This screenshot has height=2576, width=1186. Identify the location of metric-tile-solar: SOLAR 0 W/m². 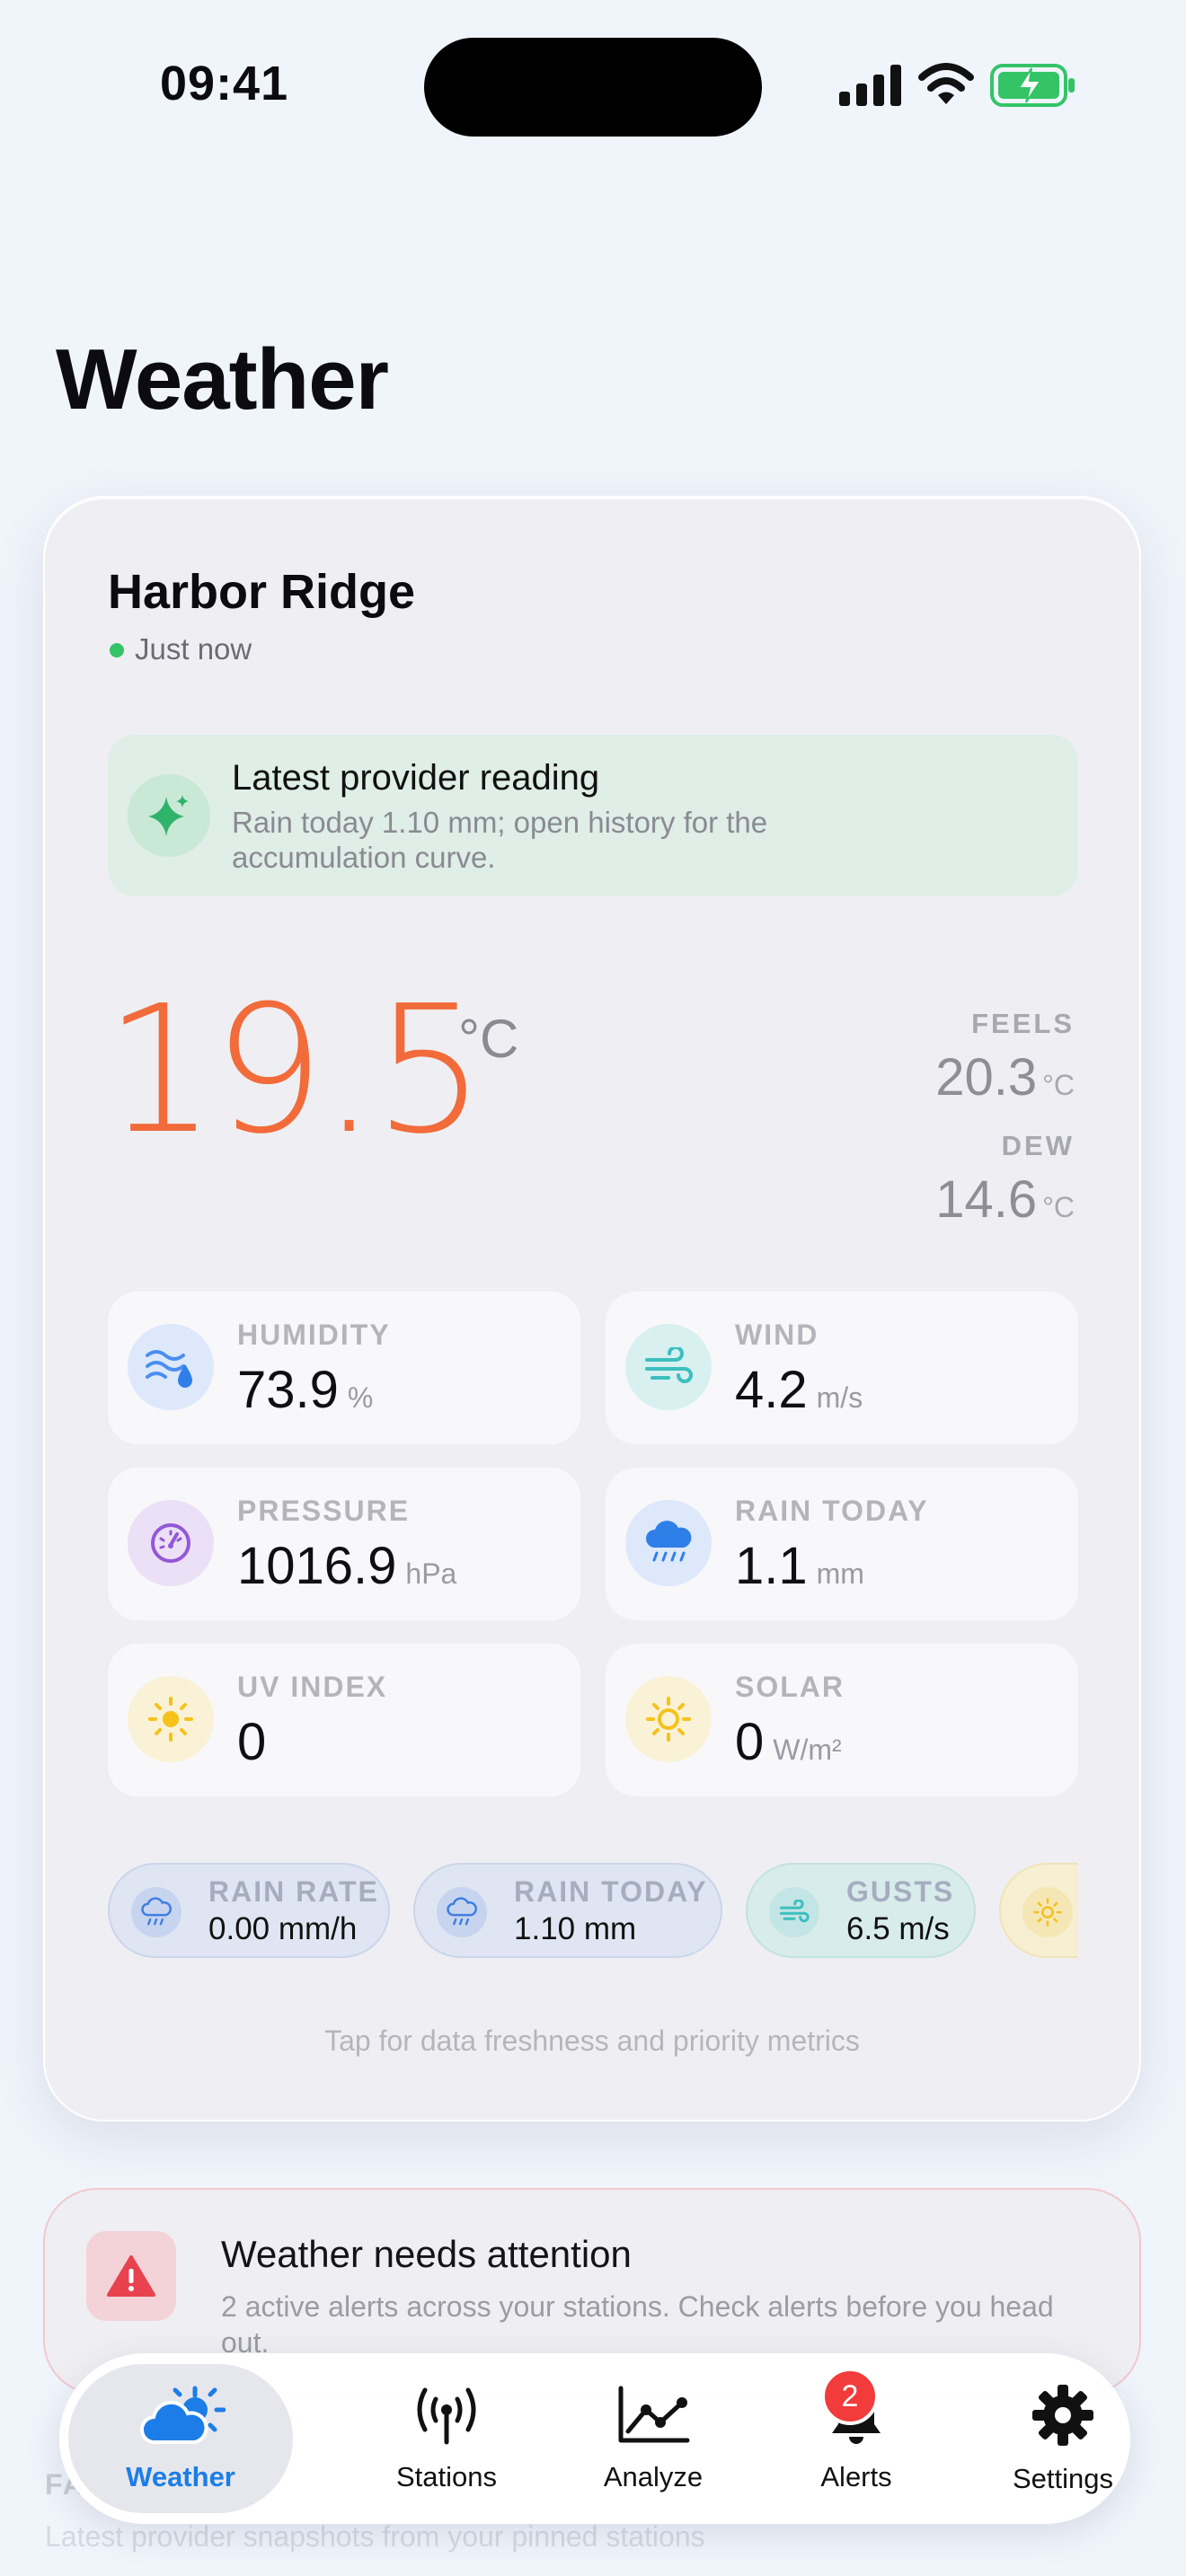
(842, 1720).